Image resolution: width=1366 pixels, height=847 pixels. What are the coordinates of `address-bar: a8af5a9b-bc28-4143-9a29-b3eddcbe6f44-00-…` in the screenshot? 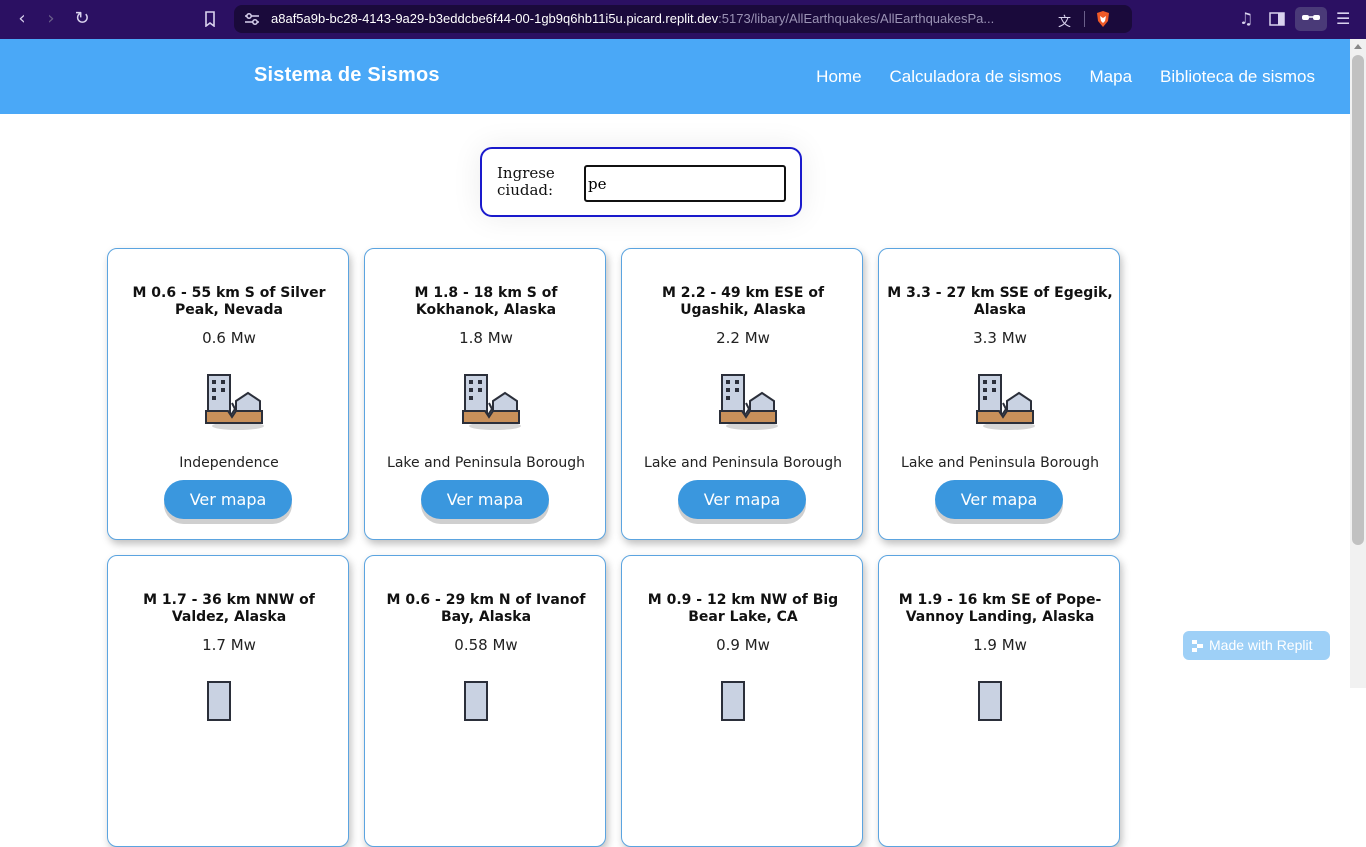 It's located at (683, 19).